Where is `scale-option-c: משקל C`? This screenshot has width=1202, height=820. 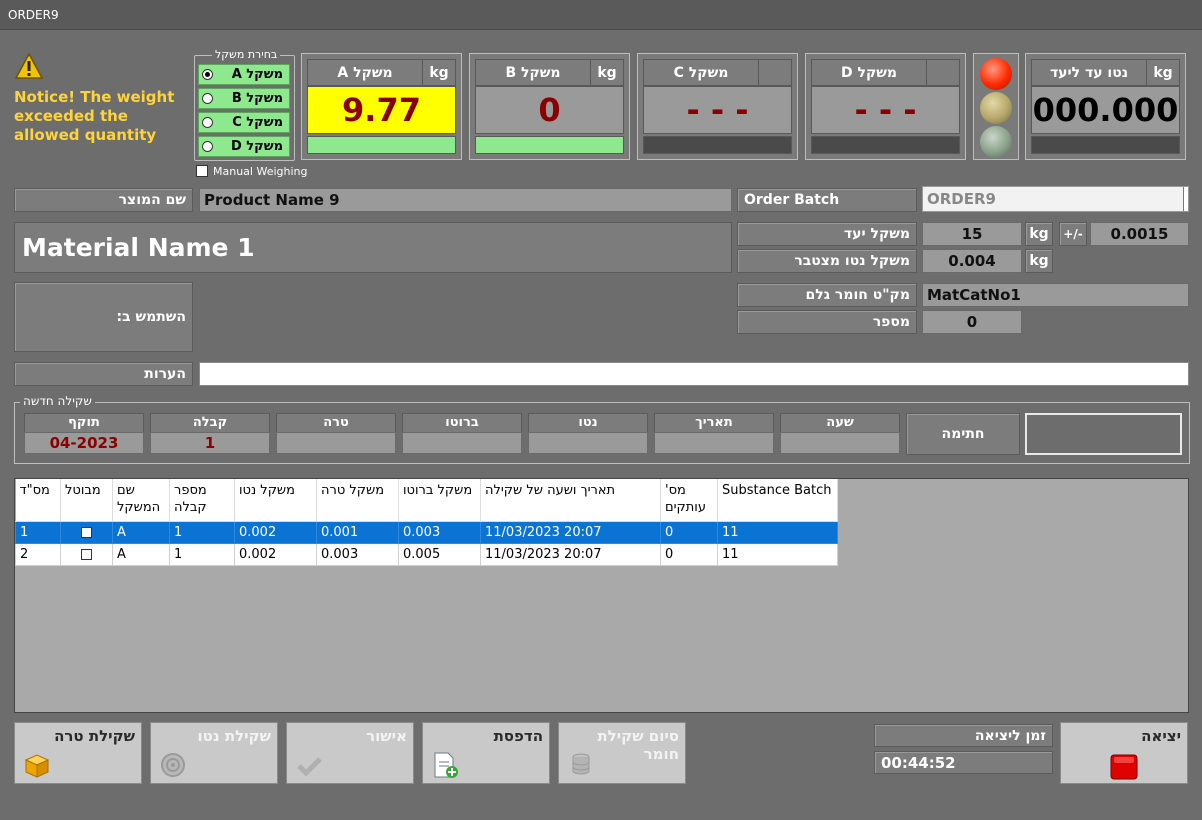 scale-option-c: משקל C is located at coordinates (244, 122).